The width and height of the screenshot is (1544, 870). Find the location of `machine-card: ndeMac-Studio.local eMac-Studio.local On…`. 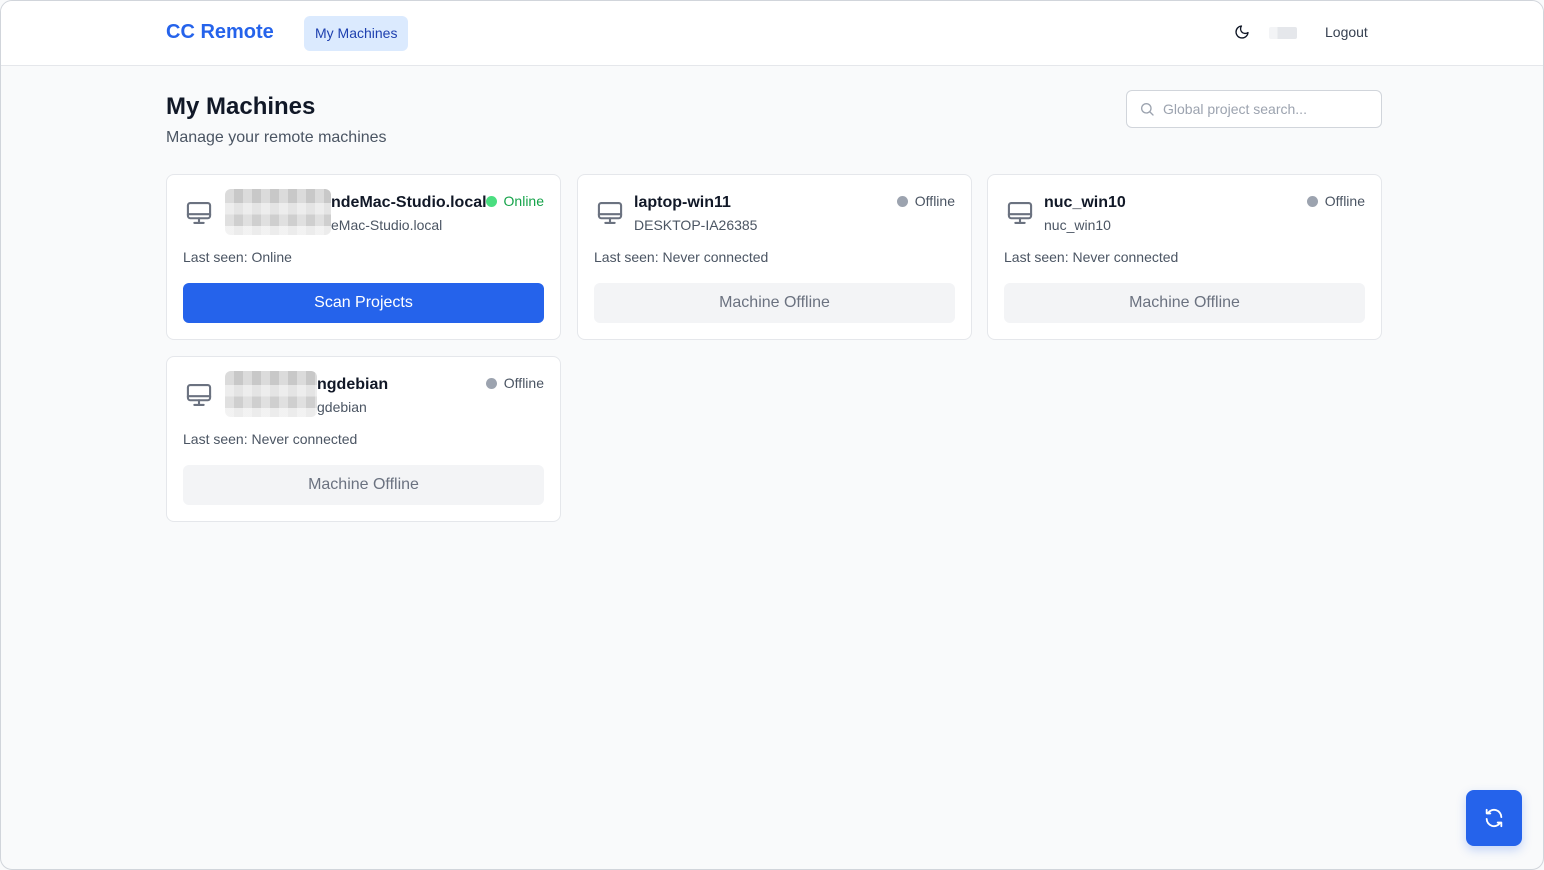

machine-card: ndeMac-Studio.local eMac-Studio.local On… is located at coordinates (363, 257).